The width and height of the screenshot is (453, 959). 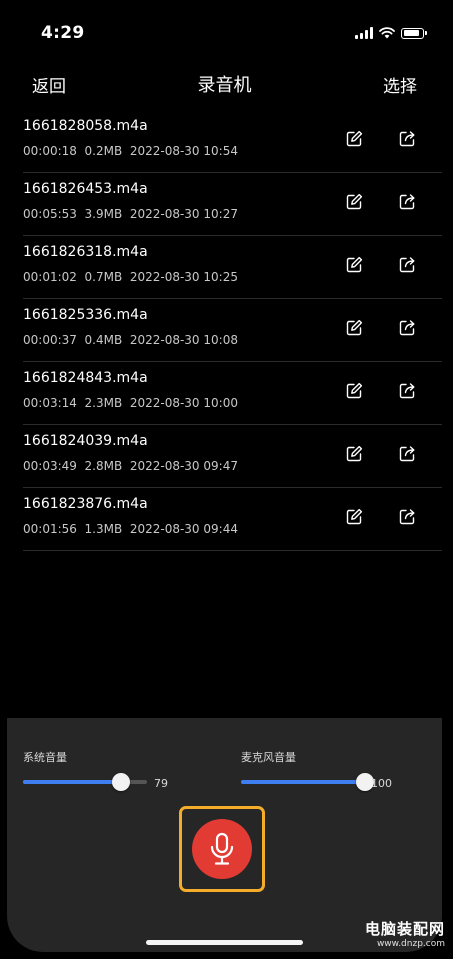 I want to click on system-volume-label: 系统音量, so click(x=45, y=757).